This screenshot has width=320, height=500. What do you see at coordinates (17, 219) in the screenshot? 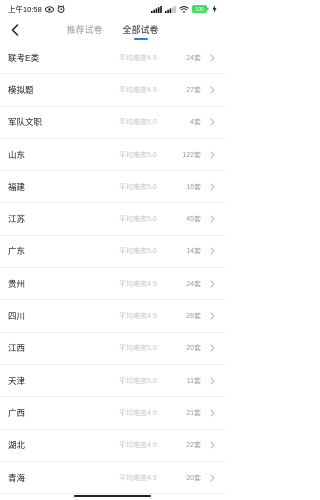
I see `paper-category-name: 江苏` at bounding box center [17, 219].